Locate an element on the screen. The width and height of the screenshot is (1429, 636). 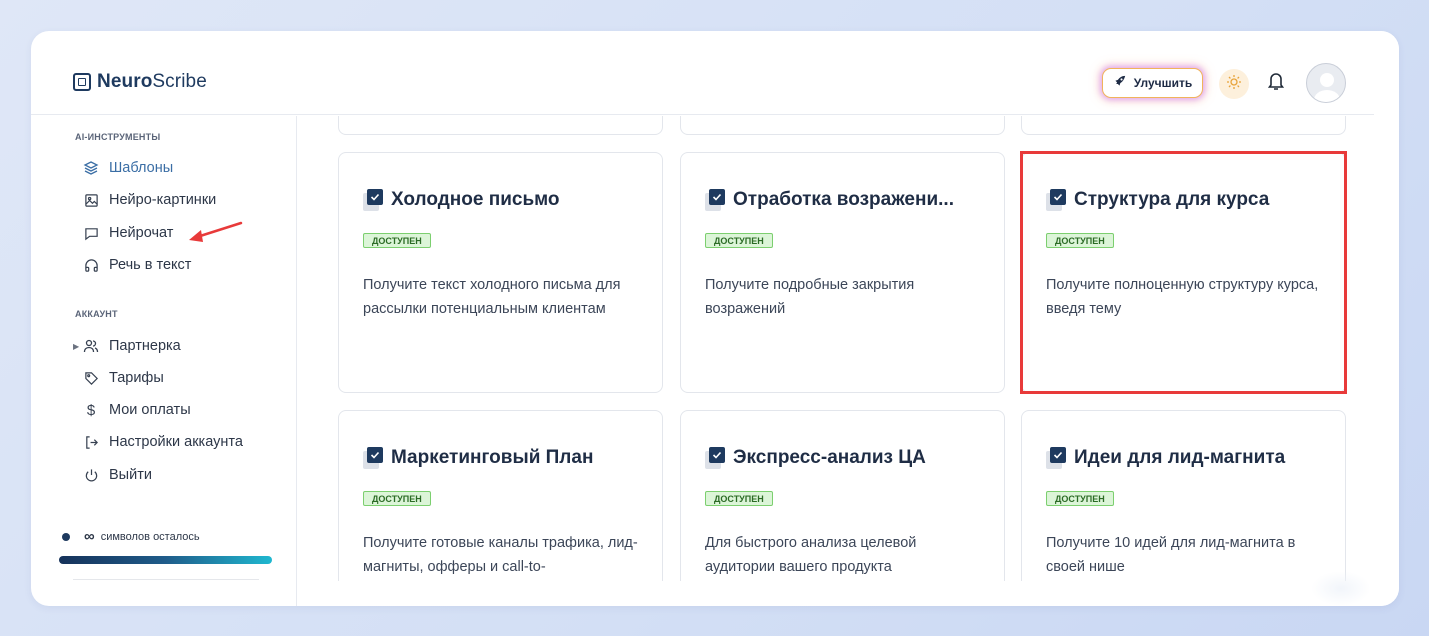
top-header: NeuroScribe Улучшить is located at coordinates (702, 73).